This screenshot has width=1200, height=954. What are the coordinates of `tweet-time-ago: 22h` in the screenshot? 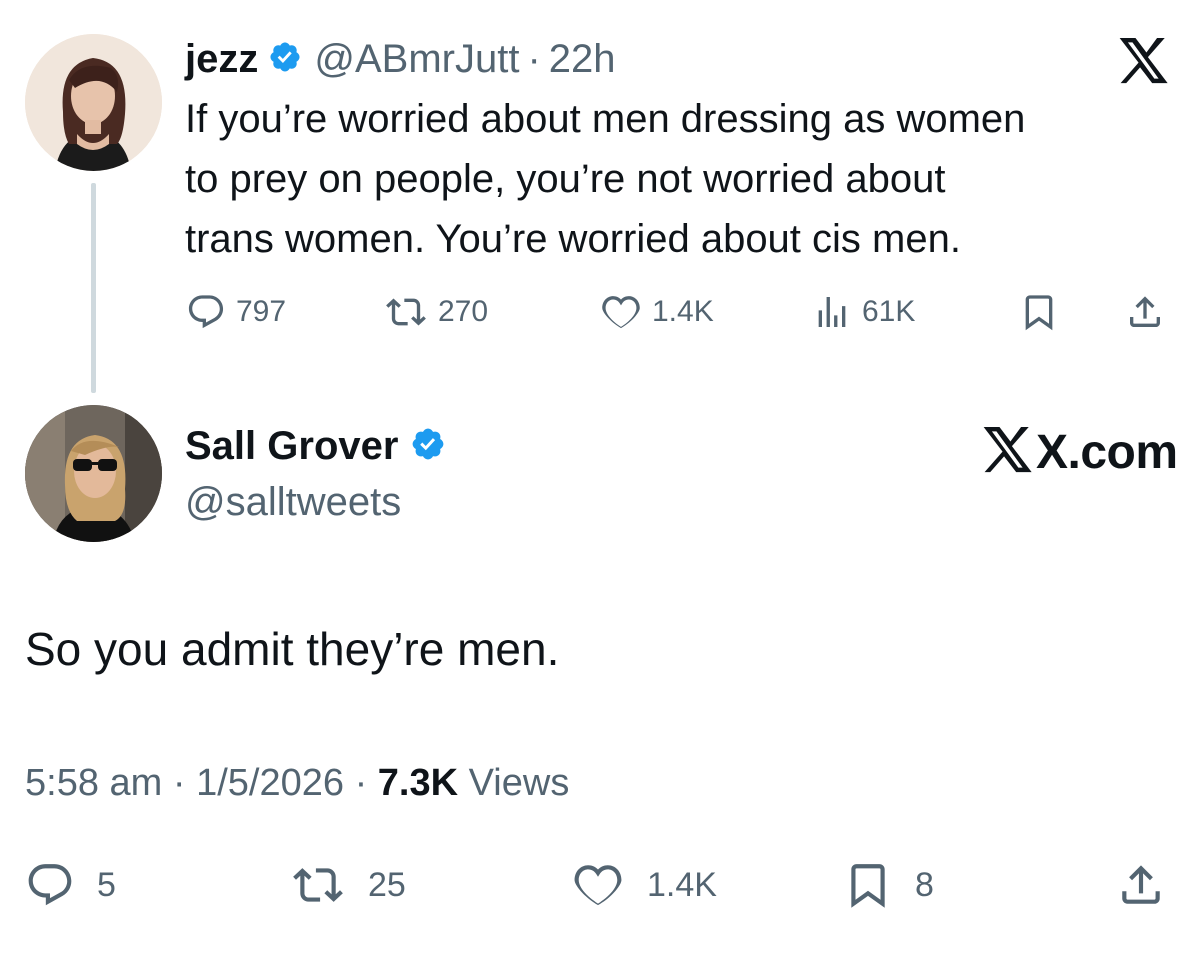 It's located at (582, 59).